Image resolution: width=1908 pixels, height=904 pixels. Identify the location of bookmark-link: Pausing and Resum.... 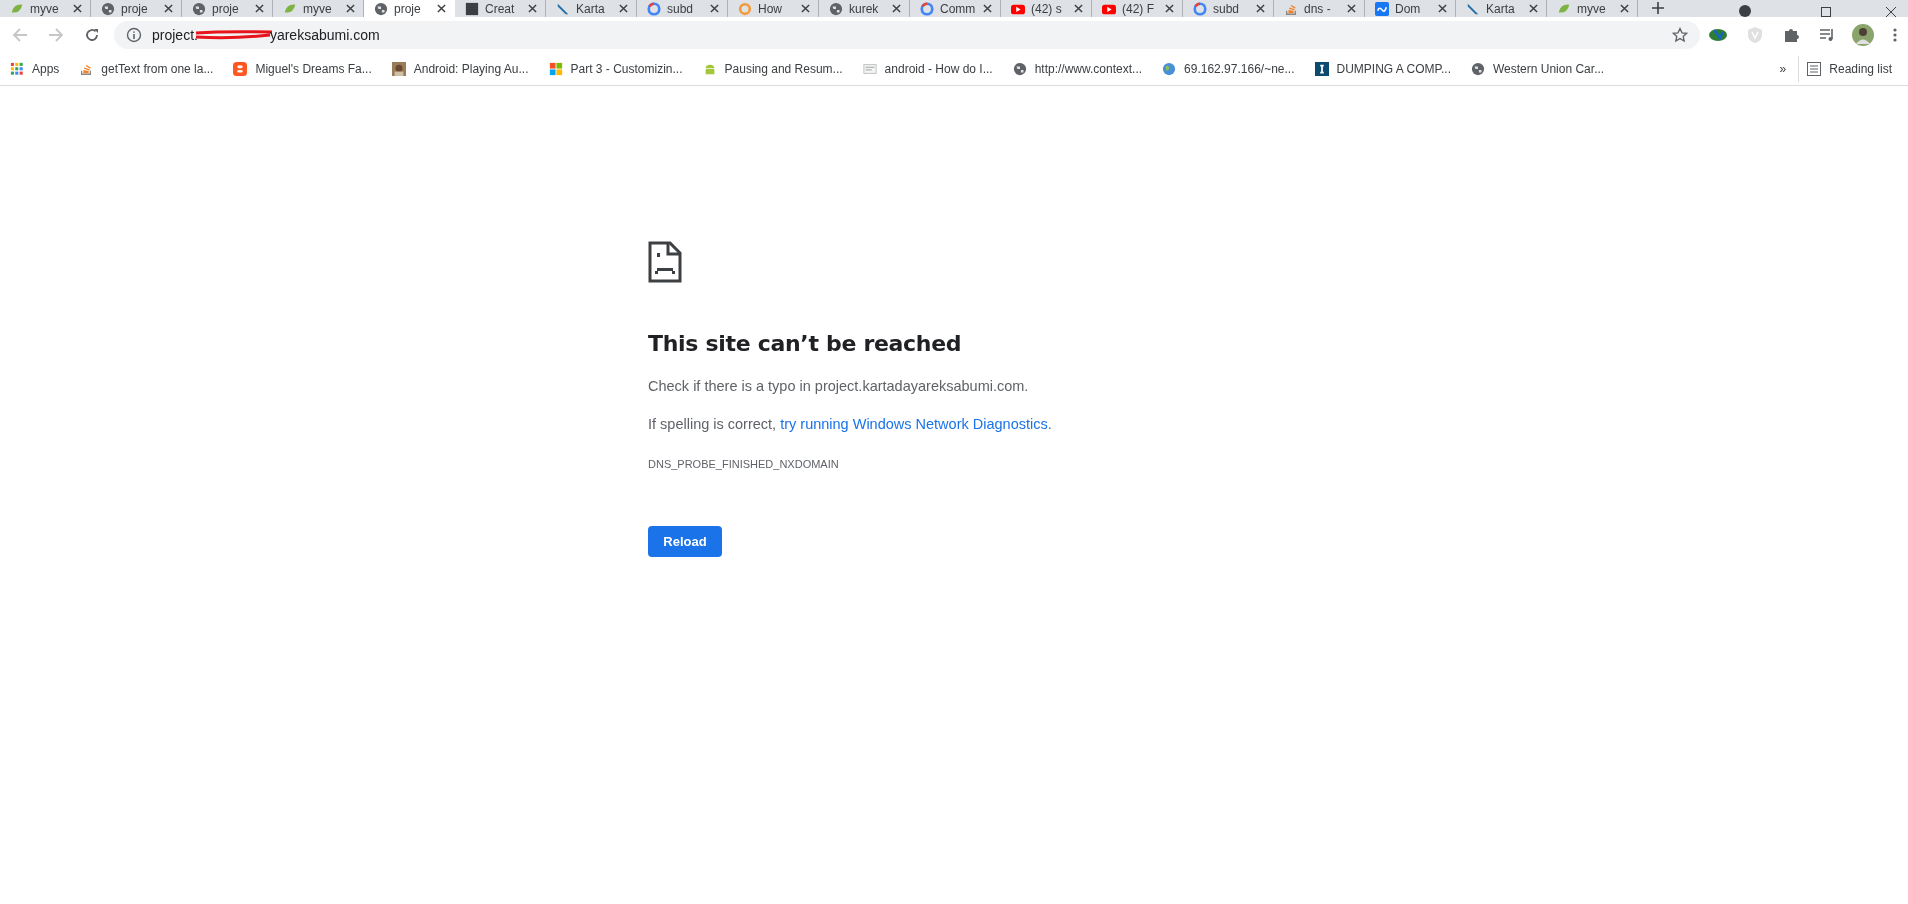
(772, 69).